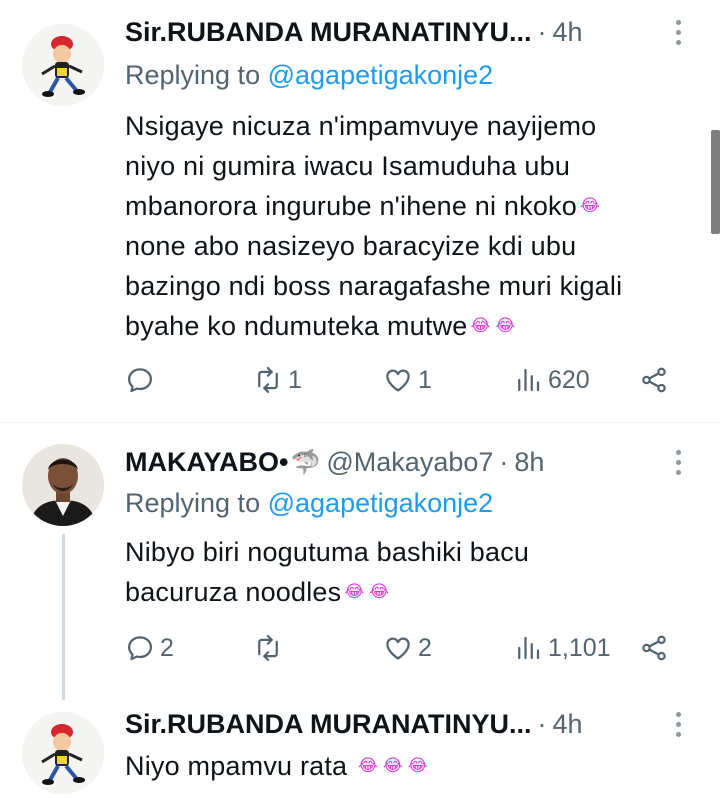 The image size is (720, 798). I want to click on like-button: 1, so click(407, 380).